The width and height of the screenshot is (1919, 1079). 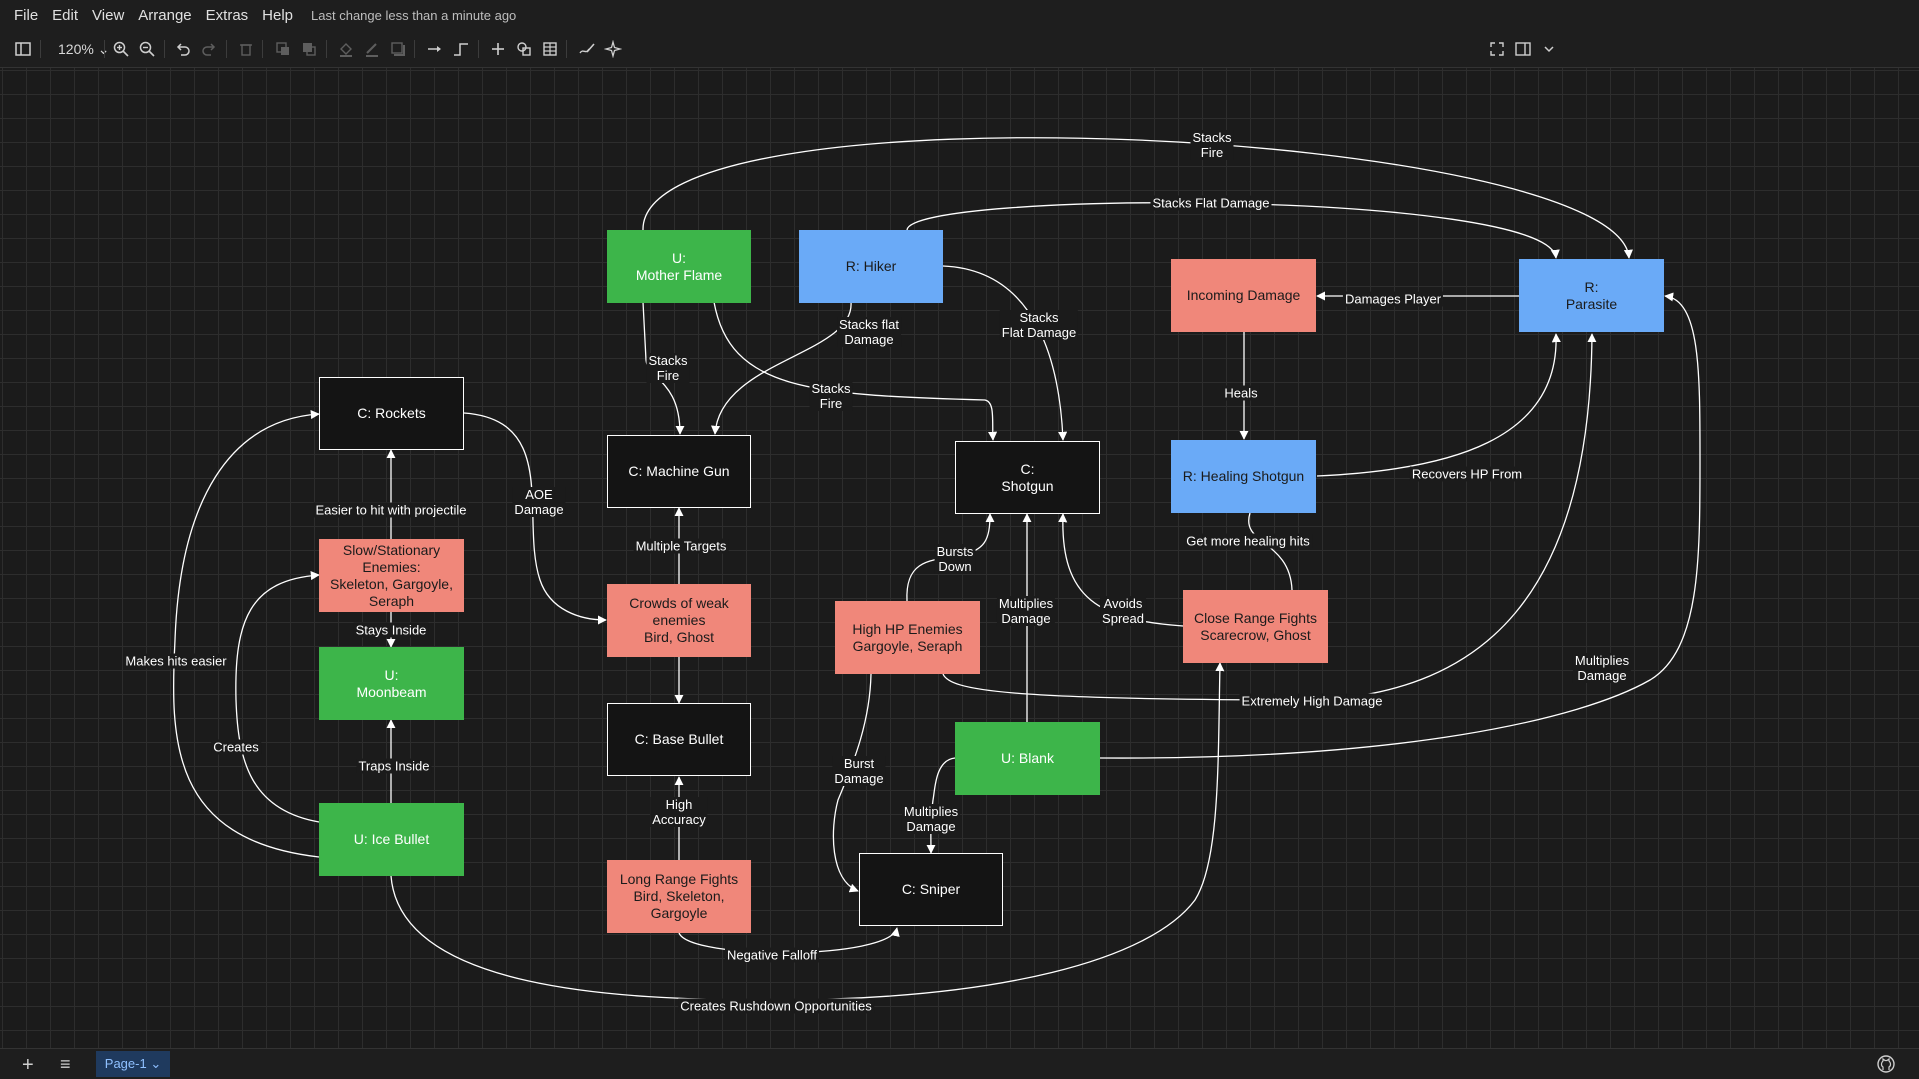 I want to click on github-icon, so click(x=1886, y=1064).